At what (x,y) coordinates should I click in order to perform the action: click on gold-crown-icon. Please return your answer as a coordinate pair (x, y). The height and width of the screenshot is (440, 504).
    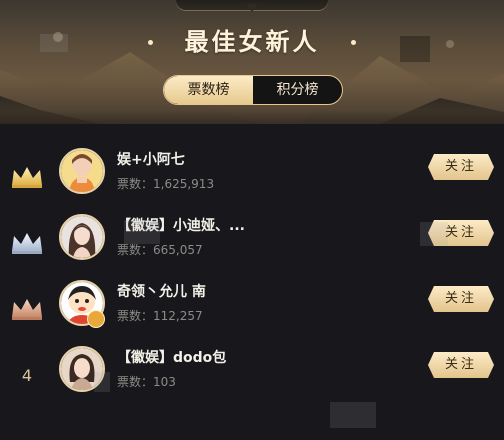
    Looking at the image, I should click on (27, 177).